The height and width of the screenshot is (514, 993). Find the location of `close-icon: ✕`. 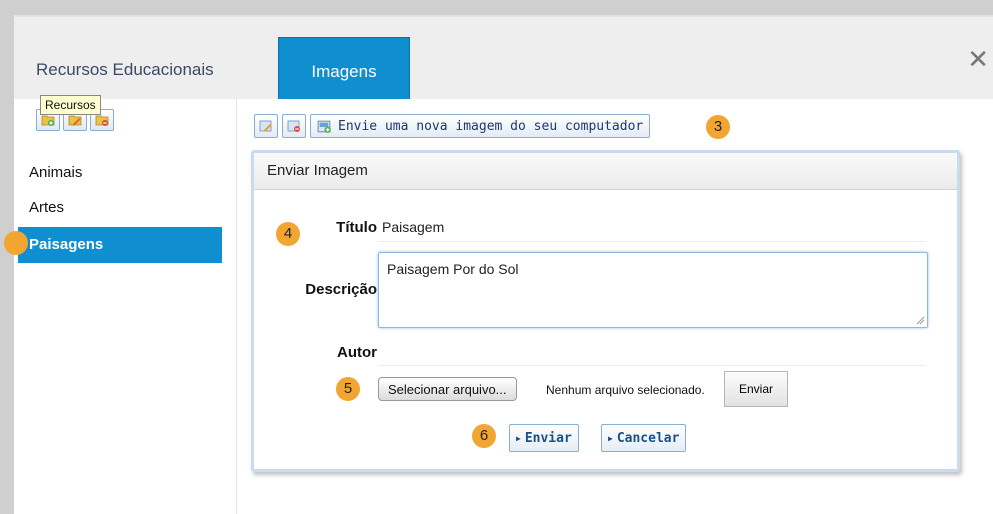

close-icon: ✕ is located at coordinates (978, 60).